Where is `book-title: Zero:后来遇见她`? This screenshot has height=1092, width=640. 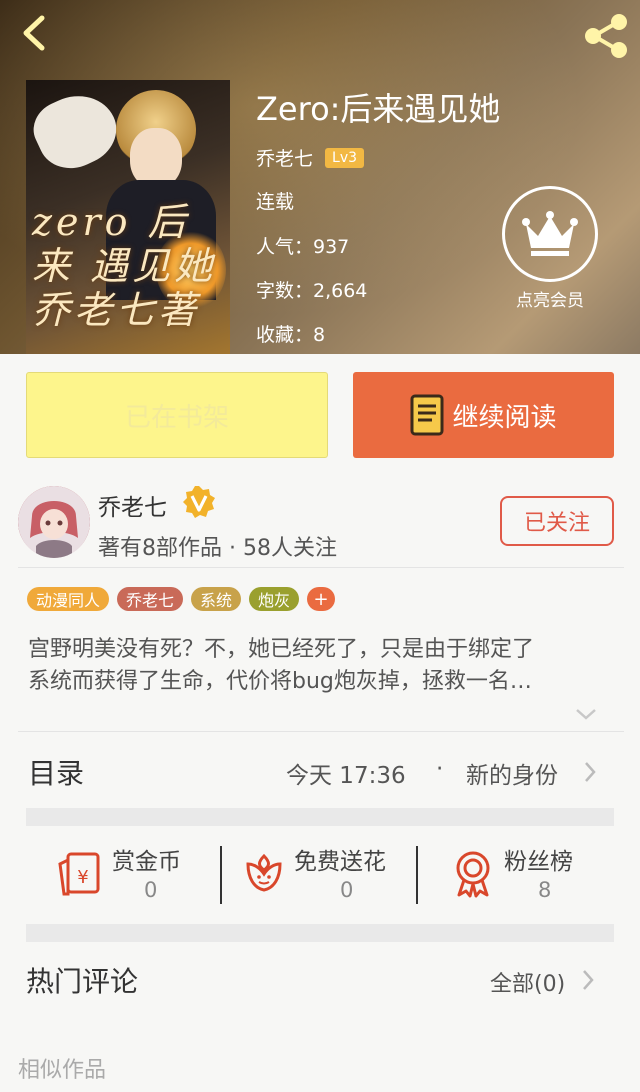
book-title: Zero:后来遇见她 is located at coordinates (378, 109).